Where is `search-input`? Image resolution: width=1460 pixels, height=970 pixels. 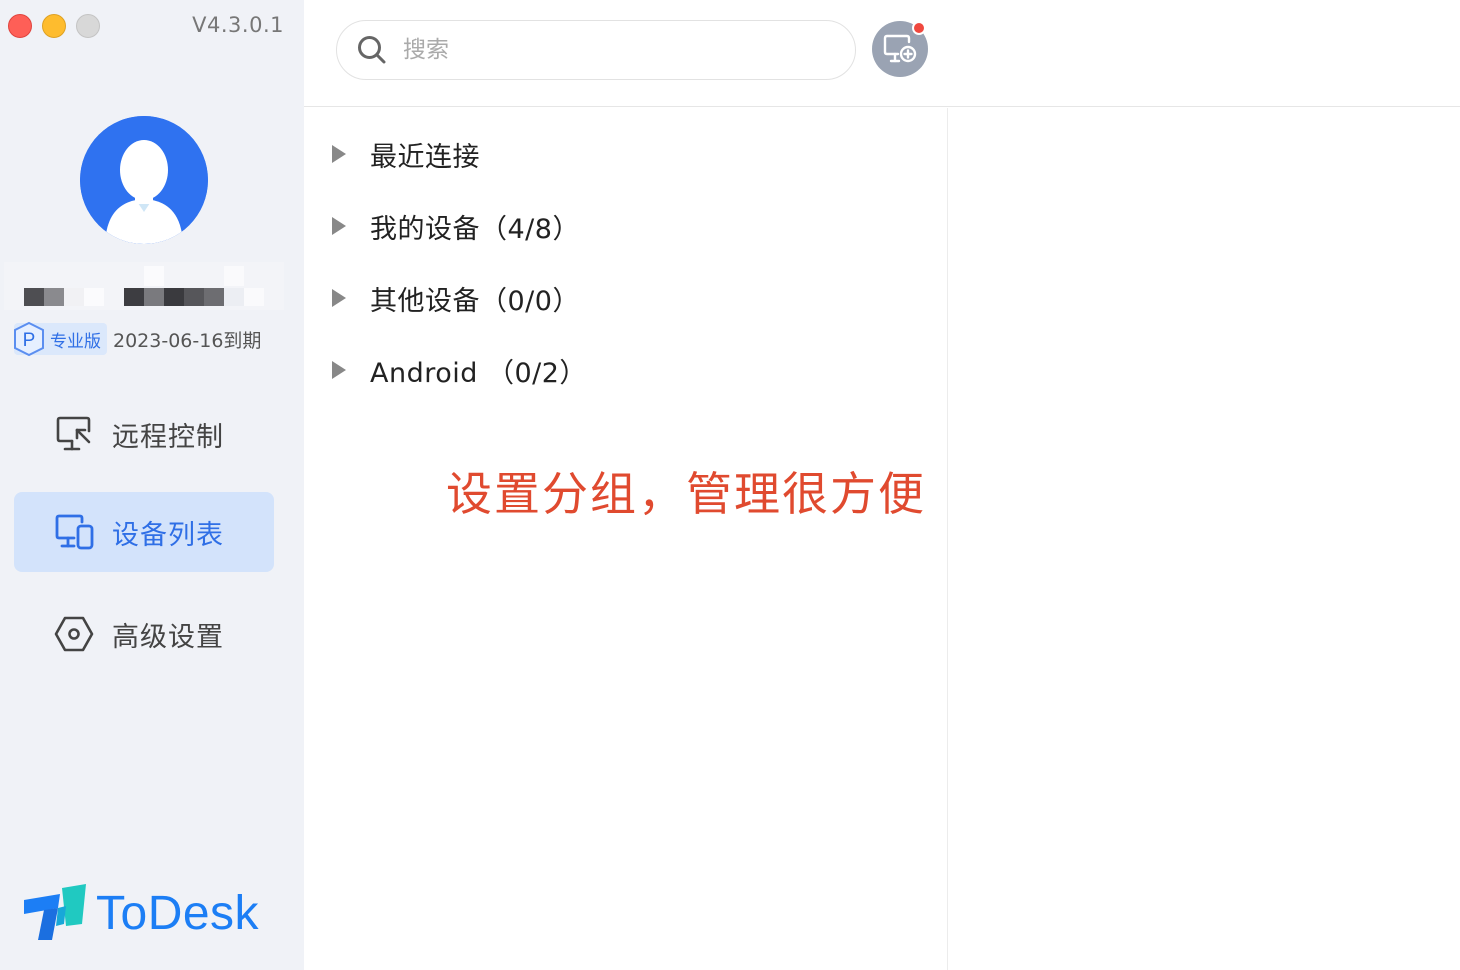
search-input is located at coordinates (613, 50).